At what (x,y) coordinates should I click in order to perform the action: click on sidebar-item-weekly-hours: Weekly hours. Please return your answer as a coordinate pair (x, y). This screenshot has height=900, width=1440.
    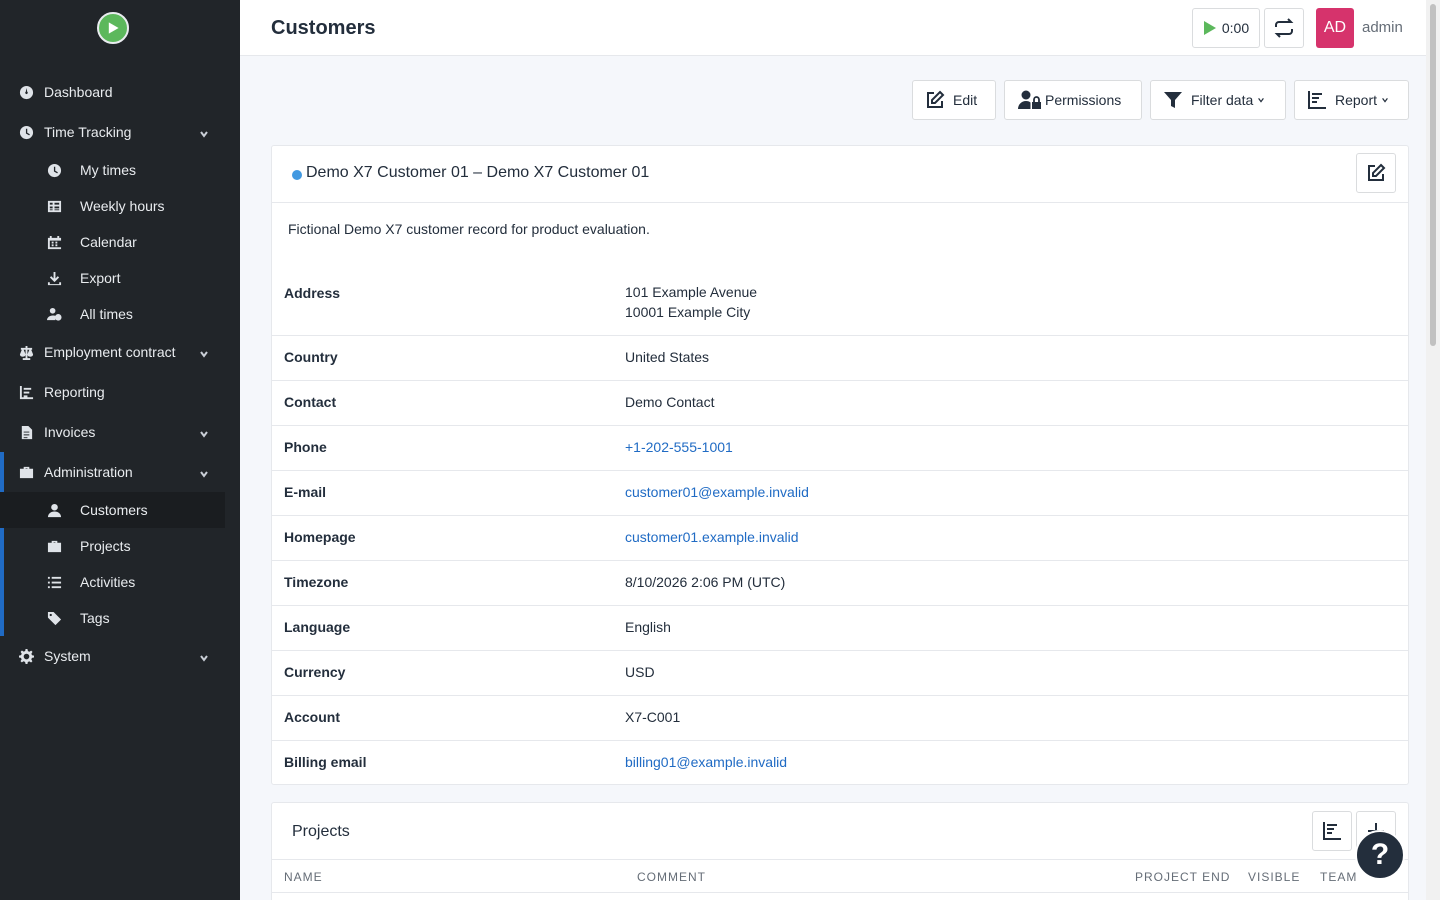
    Looking at the image, I should click on (112, 206).